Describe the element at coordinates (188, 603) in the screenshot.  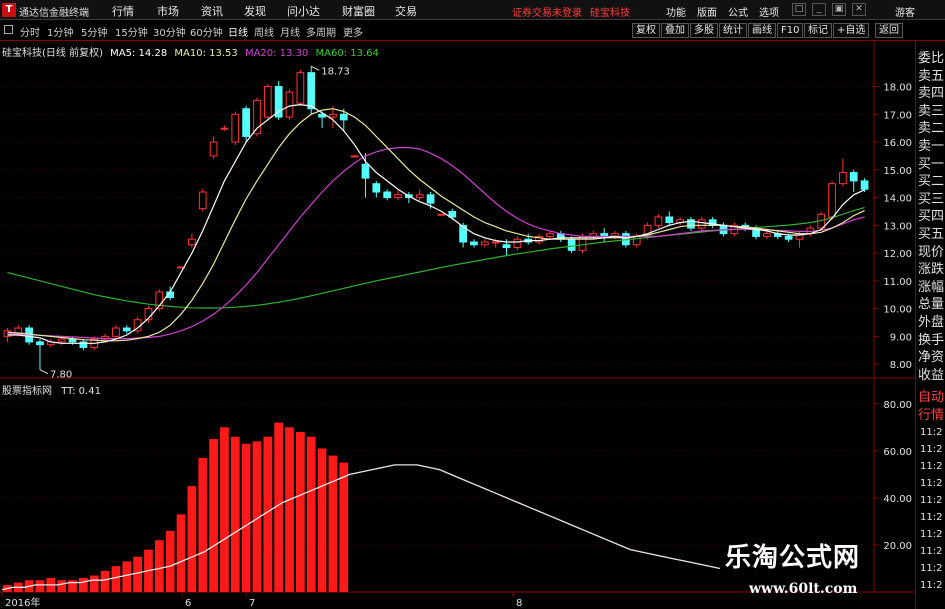
I see `x-axis-label: 6` at that location.